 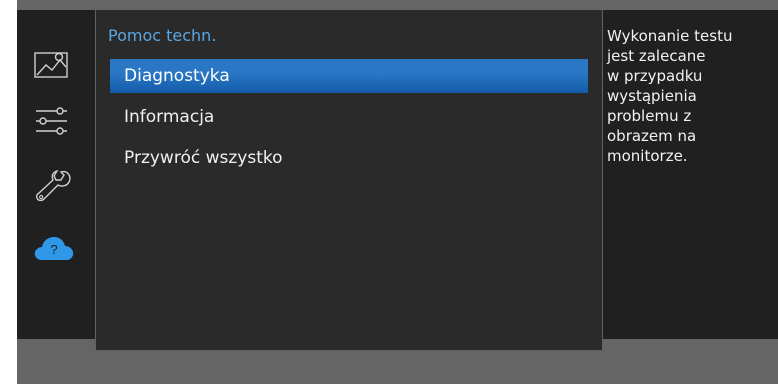 What do you see at coordinates (162, 35) in the screenshot?
I see `page-title: Pomoc techn.` at bounding box center [162, 35].